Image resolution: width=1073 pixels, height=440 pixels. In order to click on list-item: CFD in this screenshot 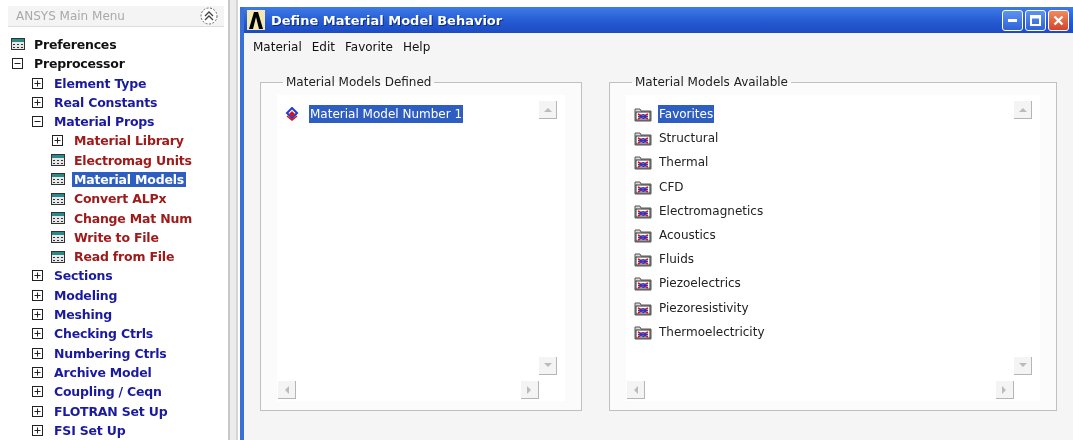, I will do `click(671, 186)`.